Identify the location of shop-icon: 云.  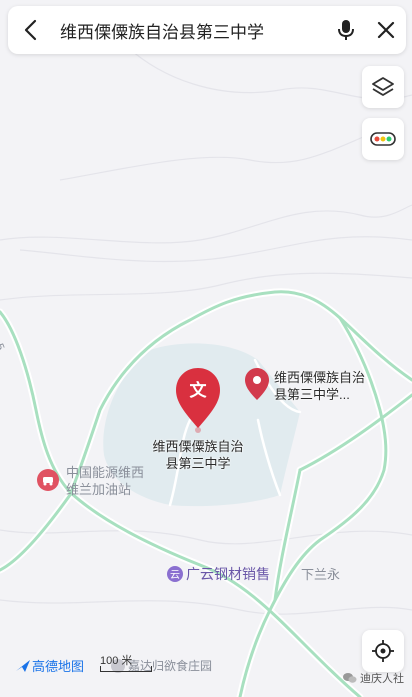
(175, 574).